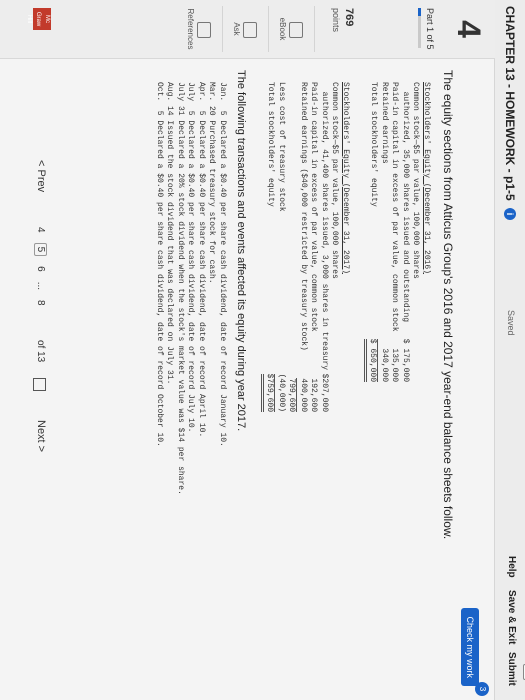  What do you see at coordinates (40, 351) in the screenshot?
I see `page-total: of 13` at bounding box center [40, 351].